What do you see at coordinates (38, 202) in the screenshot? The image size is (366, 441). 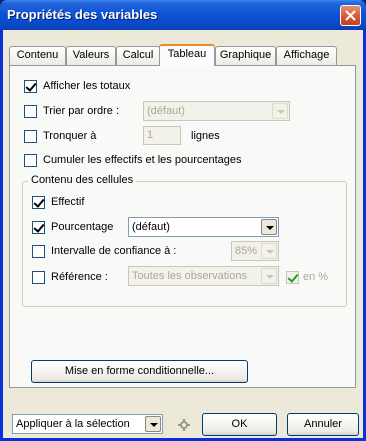 I see `effectif-checkbox` at bounding box center [38, 202].